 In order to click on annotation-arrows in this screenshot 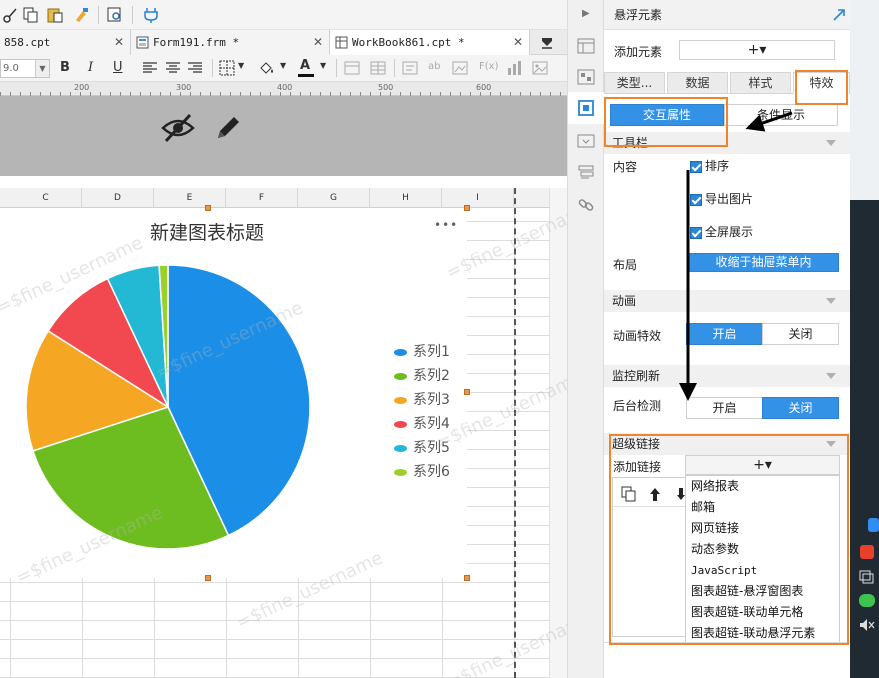, I will do `click(736, 256)`.